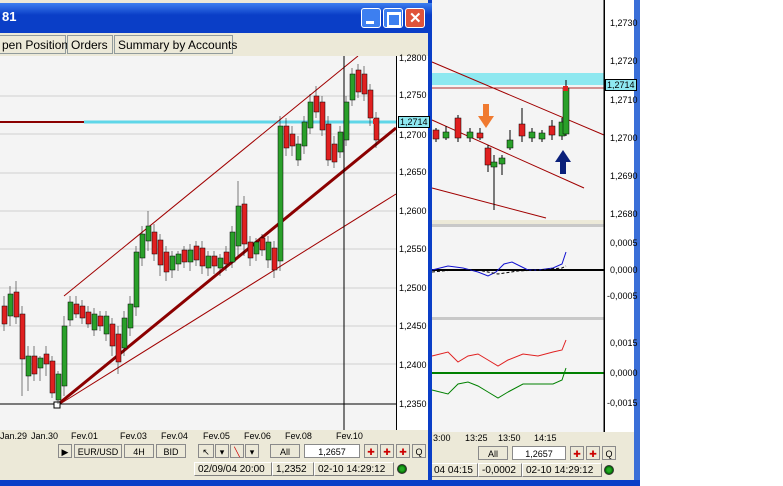 This screenshot has width=783, height=486. I want to click on osc1-blue-line, so click(499, 264).